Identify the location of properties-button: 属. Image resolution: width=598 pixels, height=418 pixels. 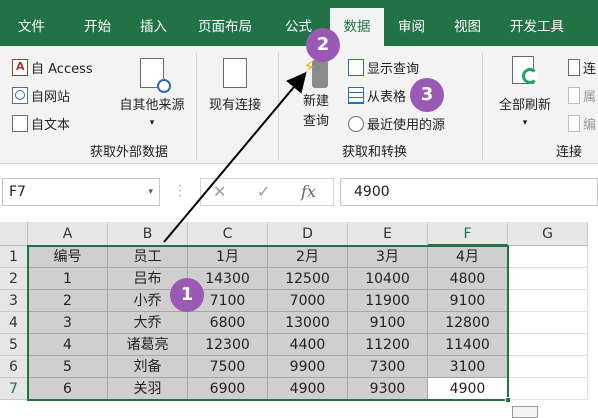
(582, 95).